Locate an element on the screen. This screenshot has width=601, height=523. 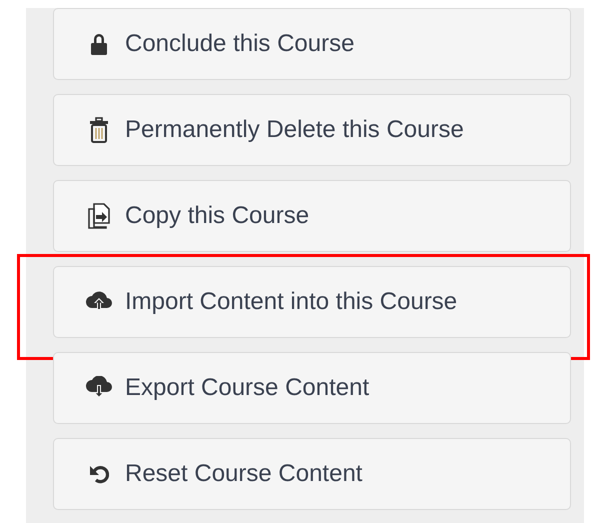
trash-icon is located at coordinates (99, 130).